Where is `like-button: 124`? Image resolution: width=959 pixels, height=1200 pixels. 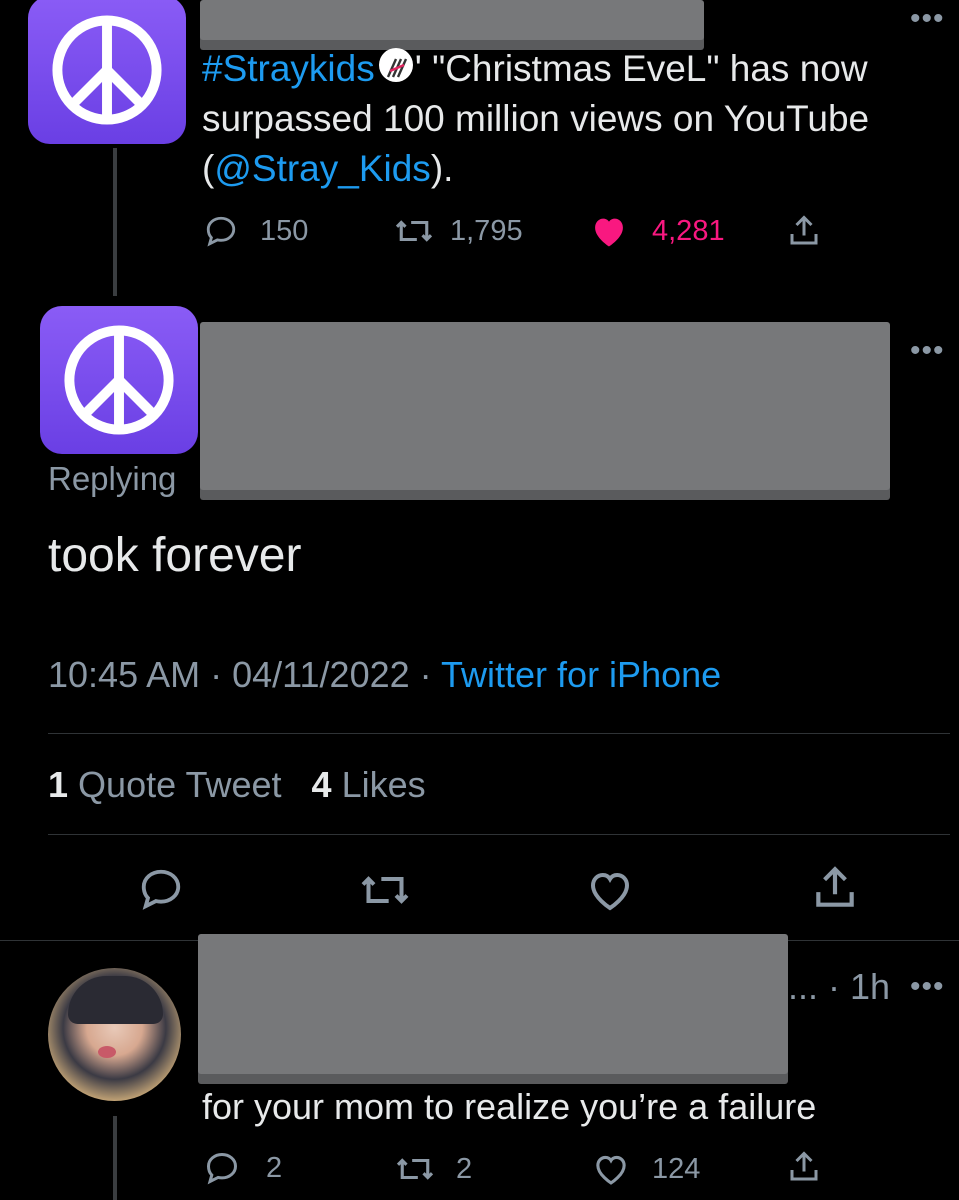
like-button: 124 is located at coordinates (646, 1169).